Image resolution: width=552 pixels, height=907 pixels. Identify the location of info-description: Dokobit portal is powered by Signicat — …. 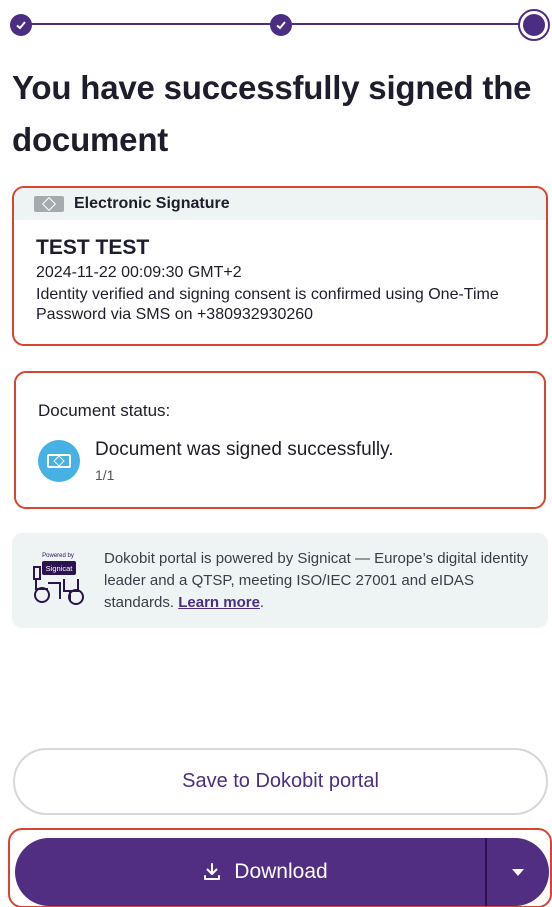
(316, 580).